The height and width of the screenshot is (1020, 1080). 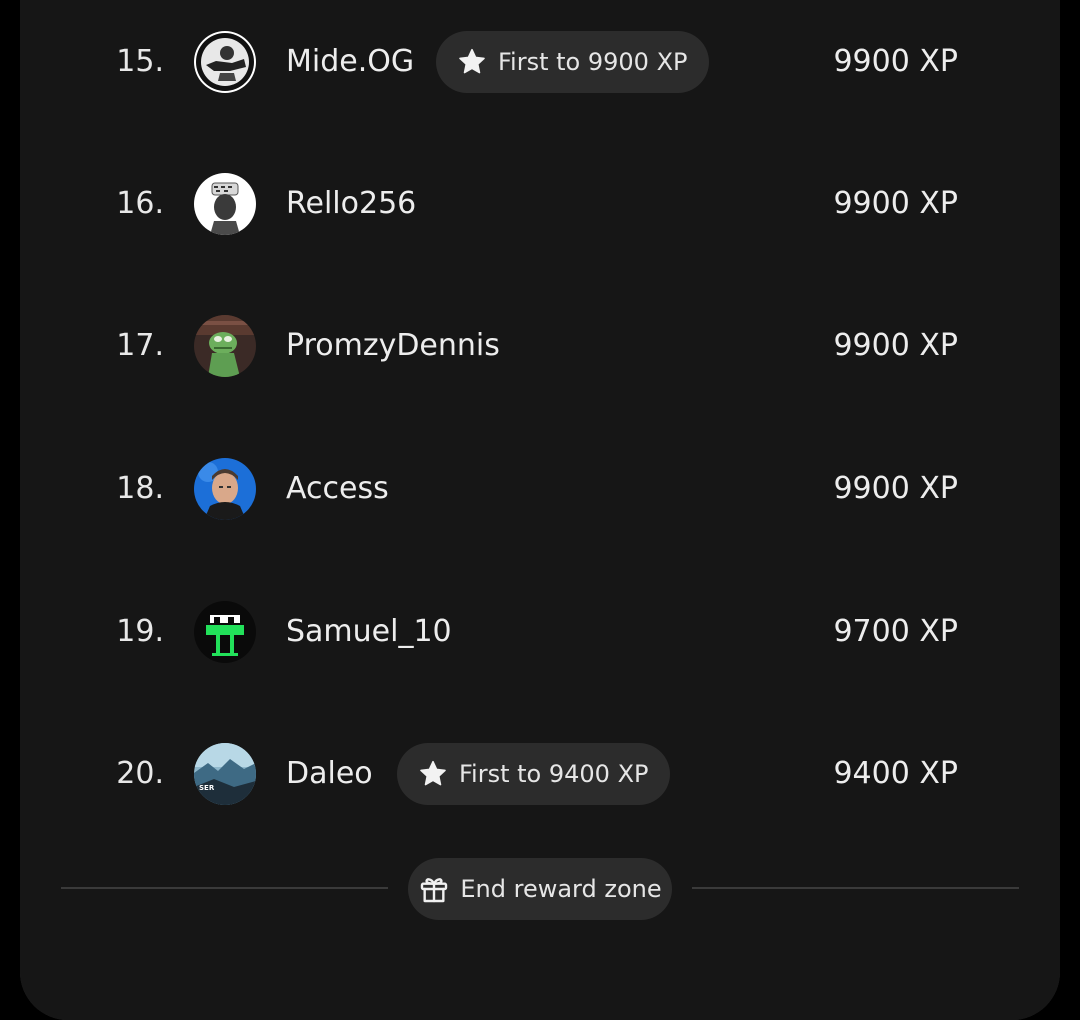 What do you see at coordinates (855, 888) in the screenshot?
I see `divider-right` at bounding box center [855, 888].